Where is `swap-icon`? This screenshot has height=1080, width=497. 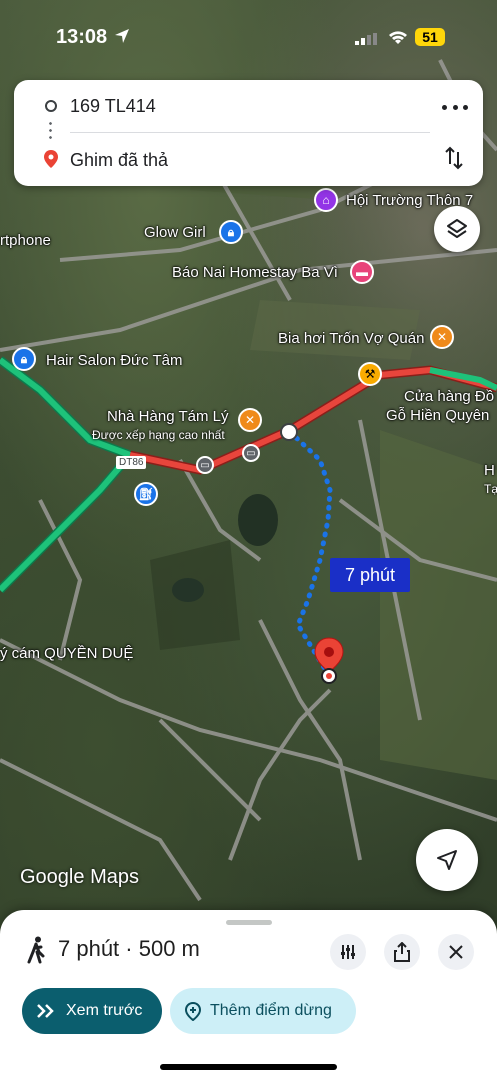 swap-icon is located at coordinates (454, 158).